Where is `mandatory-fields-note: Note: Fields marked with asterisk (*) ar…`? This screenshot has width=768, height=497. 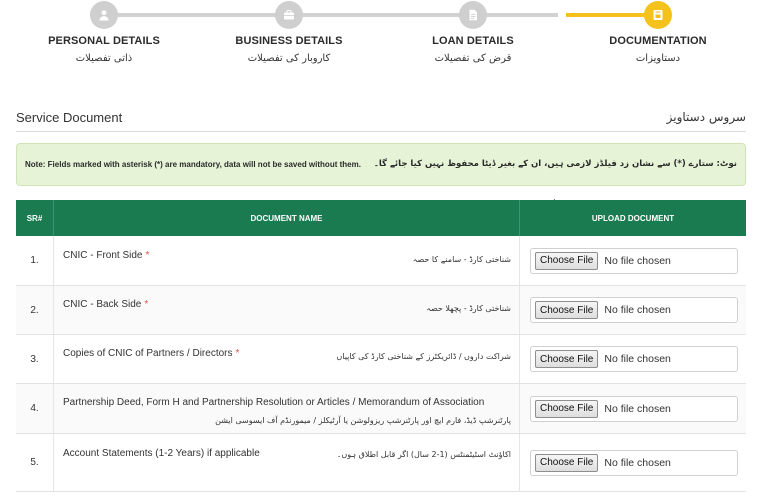 mandatory-fields-note: Note: Fields marked with asterisk (*) ar… is located at coordinates (381, 164).